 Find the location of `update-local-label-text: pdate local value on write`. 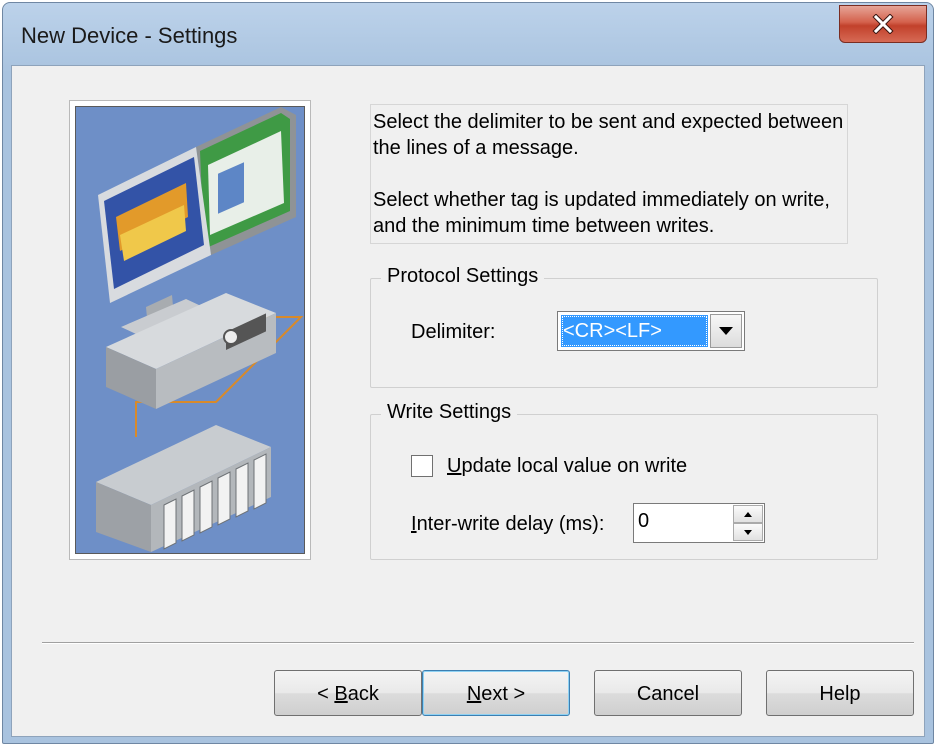

update-local-label-text: pdate local value on write is located at coordinates (574, 466).